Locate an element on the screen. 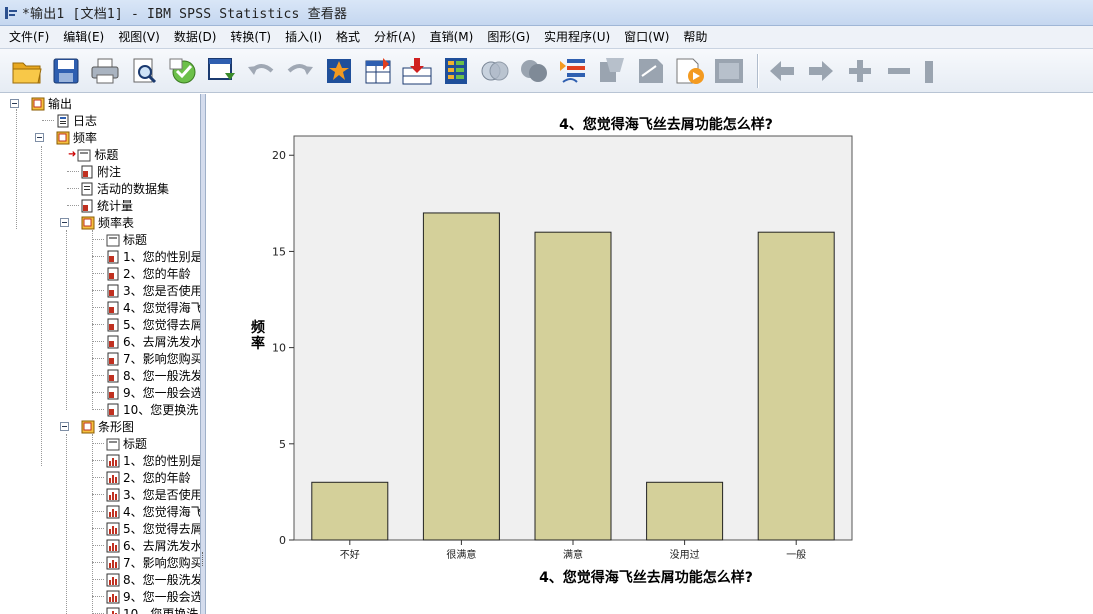 The width and height of the screenshot is (1093, 614). title-page-icon is located at coordinates (113, 240).